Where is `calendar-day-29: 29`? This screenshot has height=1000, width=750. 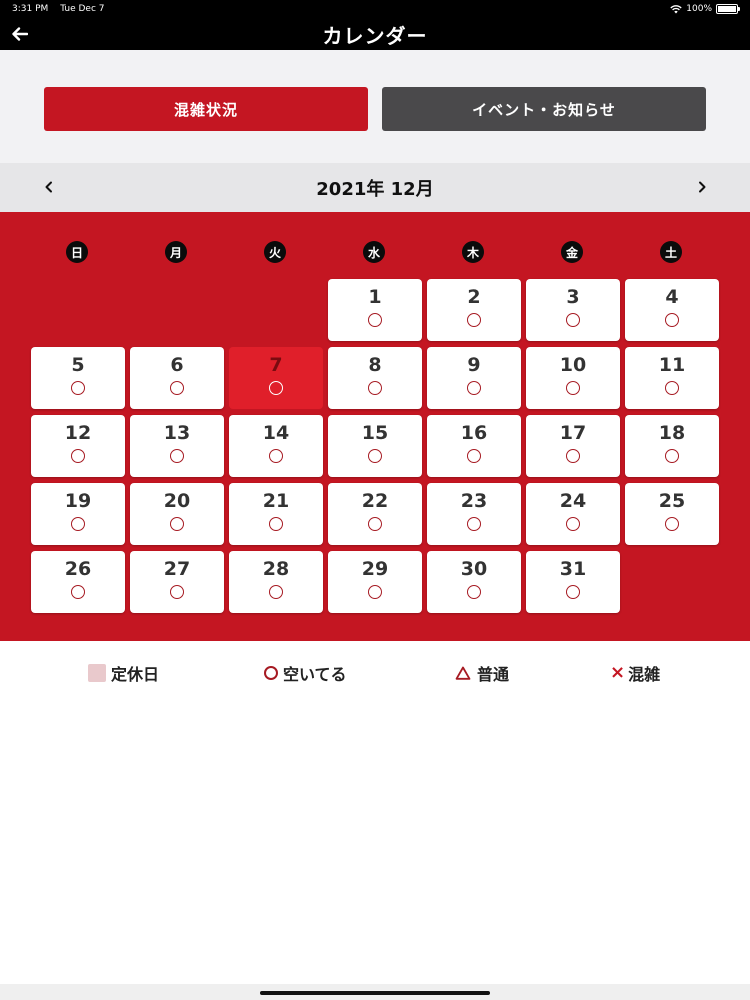
calendar-day-29: 29 is located at coordinates (375, 582).